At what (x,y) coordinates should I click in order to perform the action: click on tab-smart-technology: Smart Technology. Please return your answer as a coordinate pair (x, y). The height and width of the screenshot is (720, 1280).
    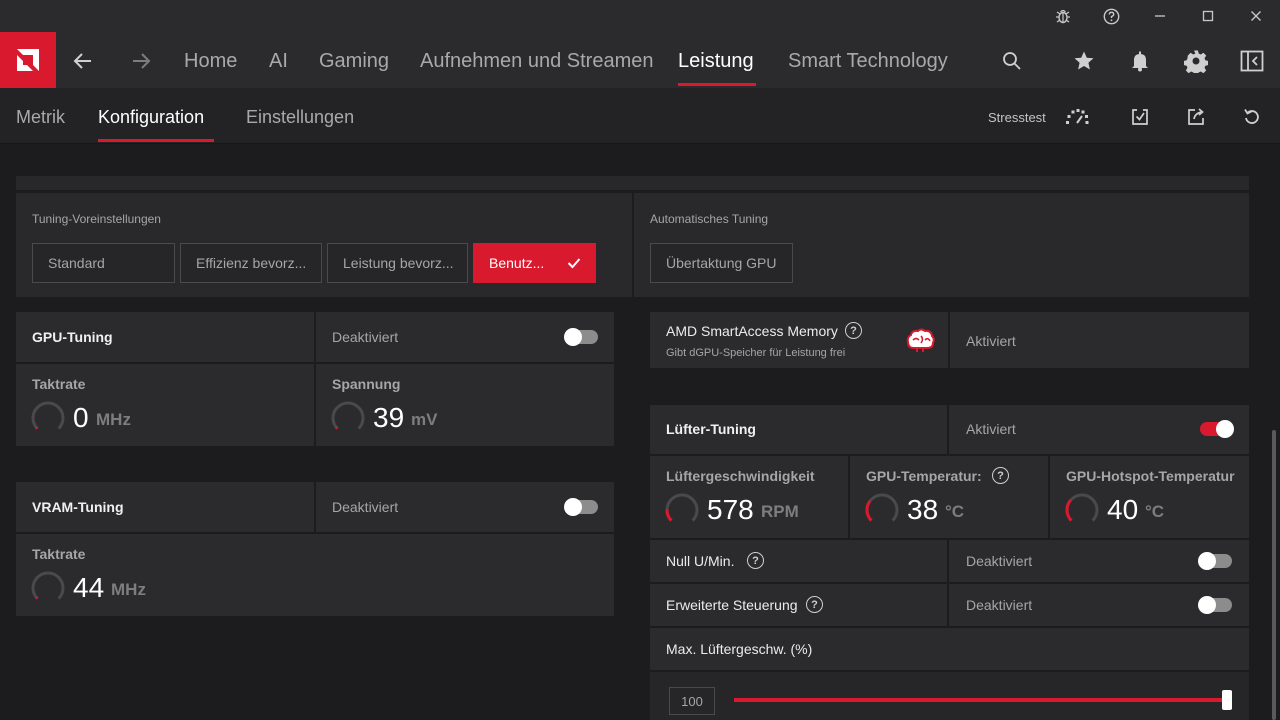
    Looking at the image, I should click on (868, 61).